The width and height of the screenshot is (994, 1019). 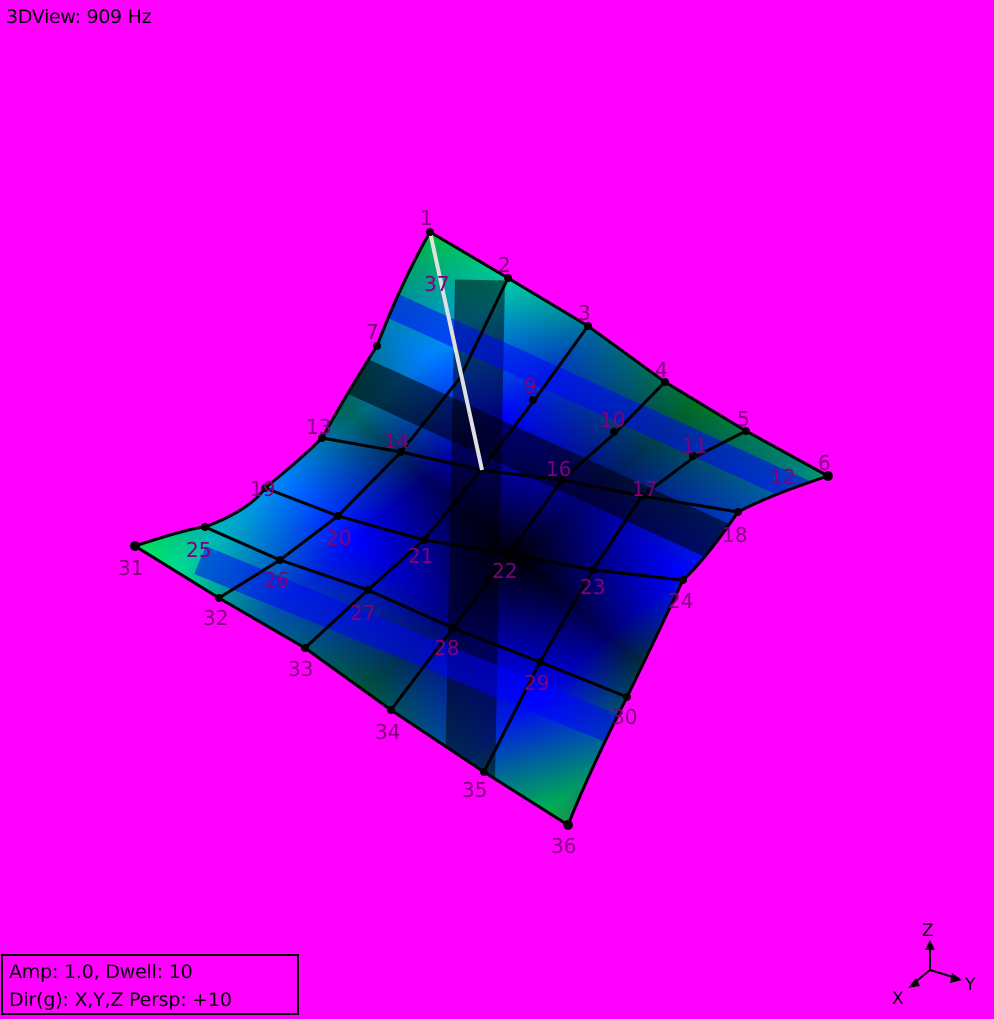 I want to click on node-label: 20, so click(x=338, y=538).